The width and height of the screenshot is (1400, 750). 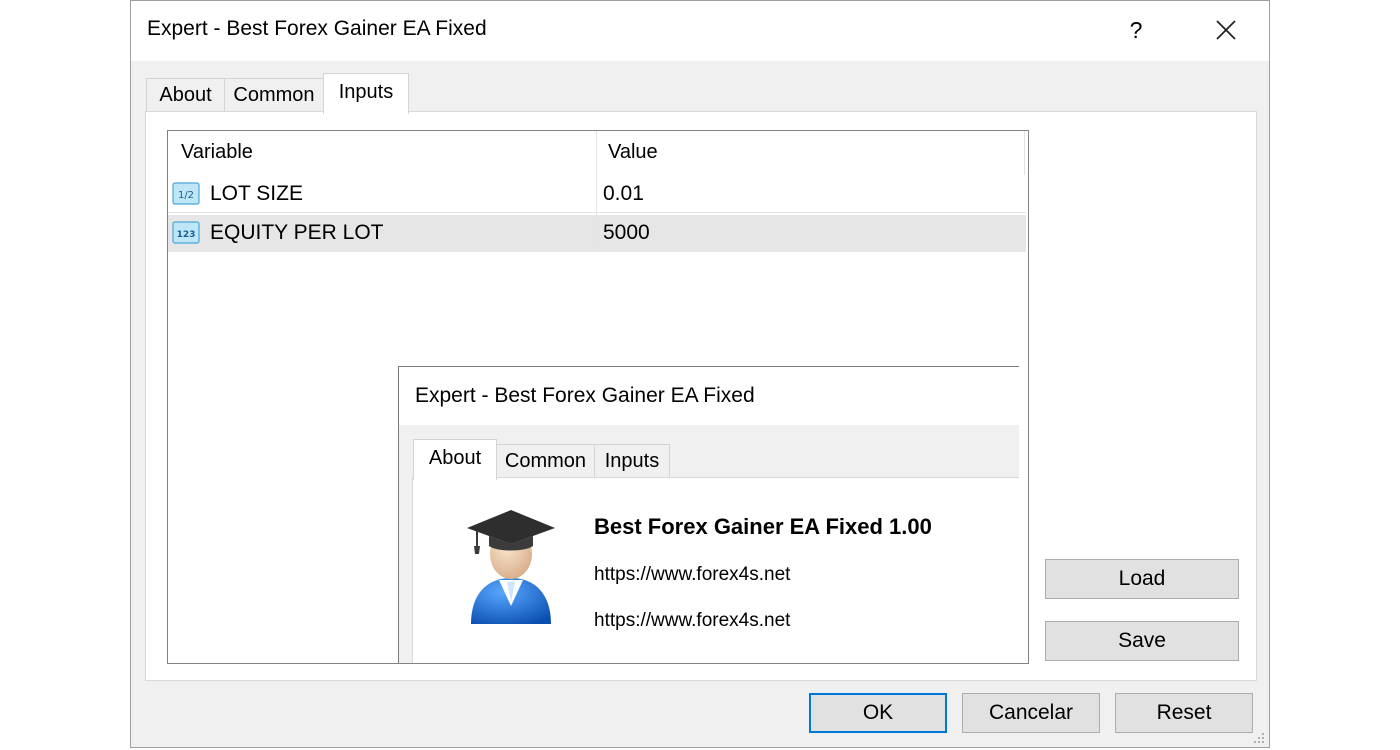 What do you see at coordinates (633, 152) in the screenshot?
I see `column-header-value: Value` at bounding box center [633, 152].